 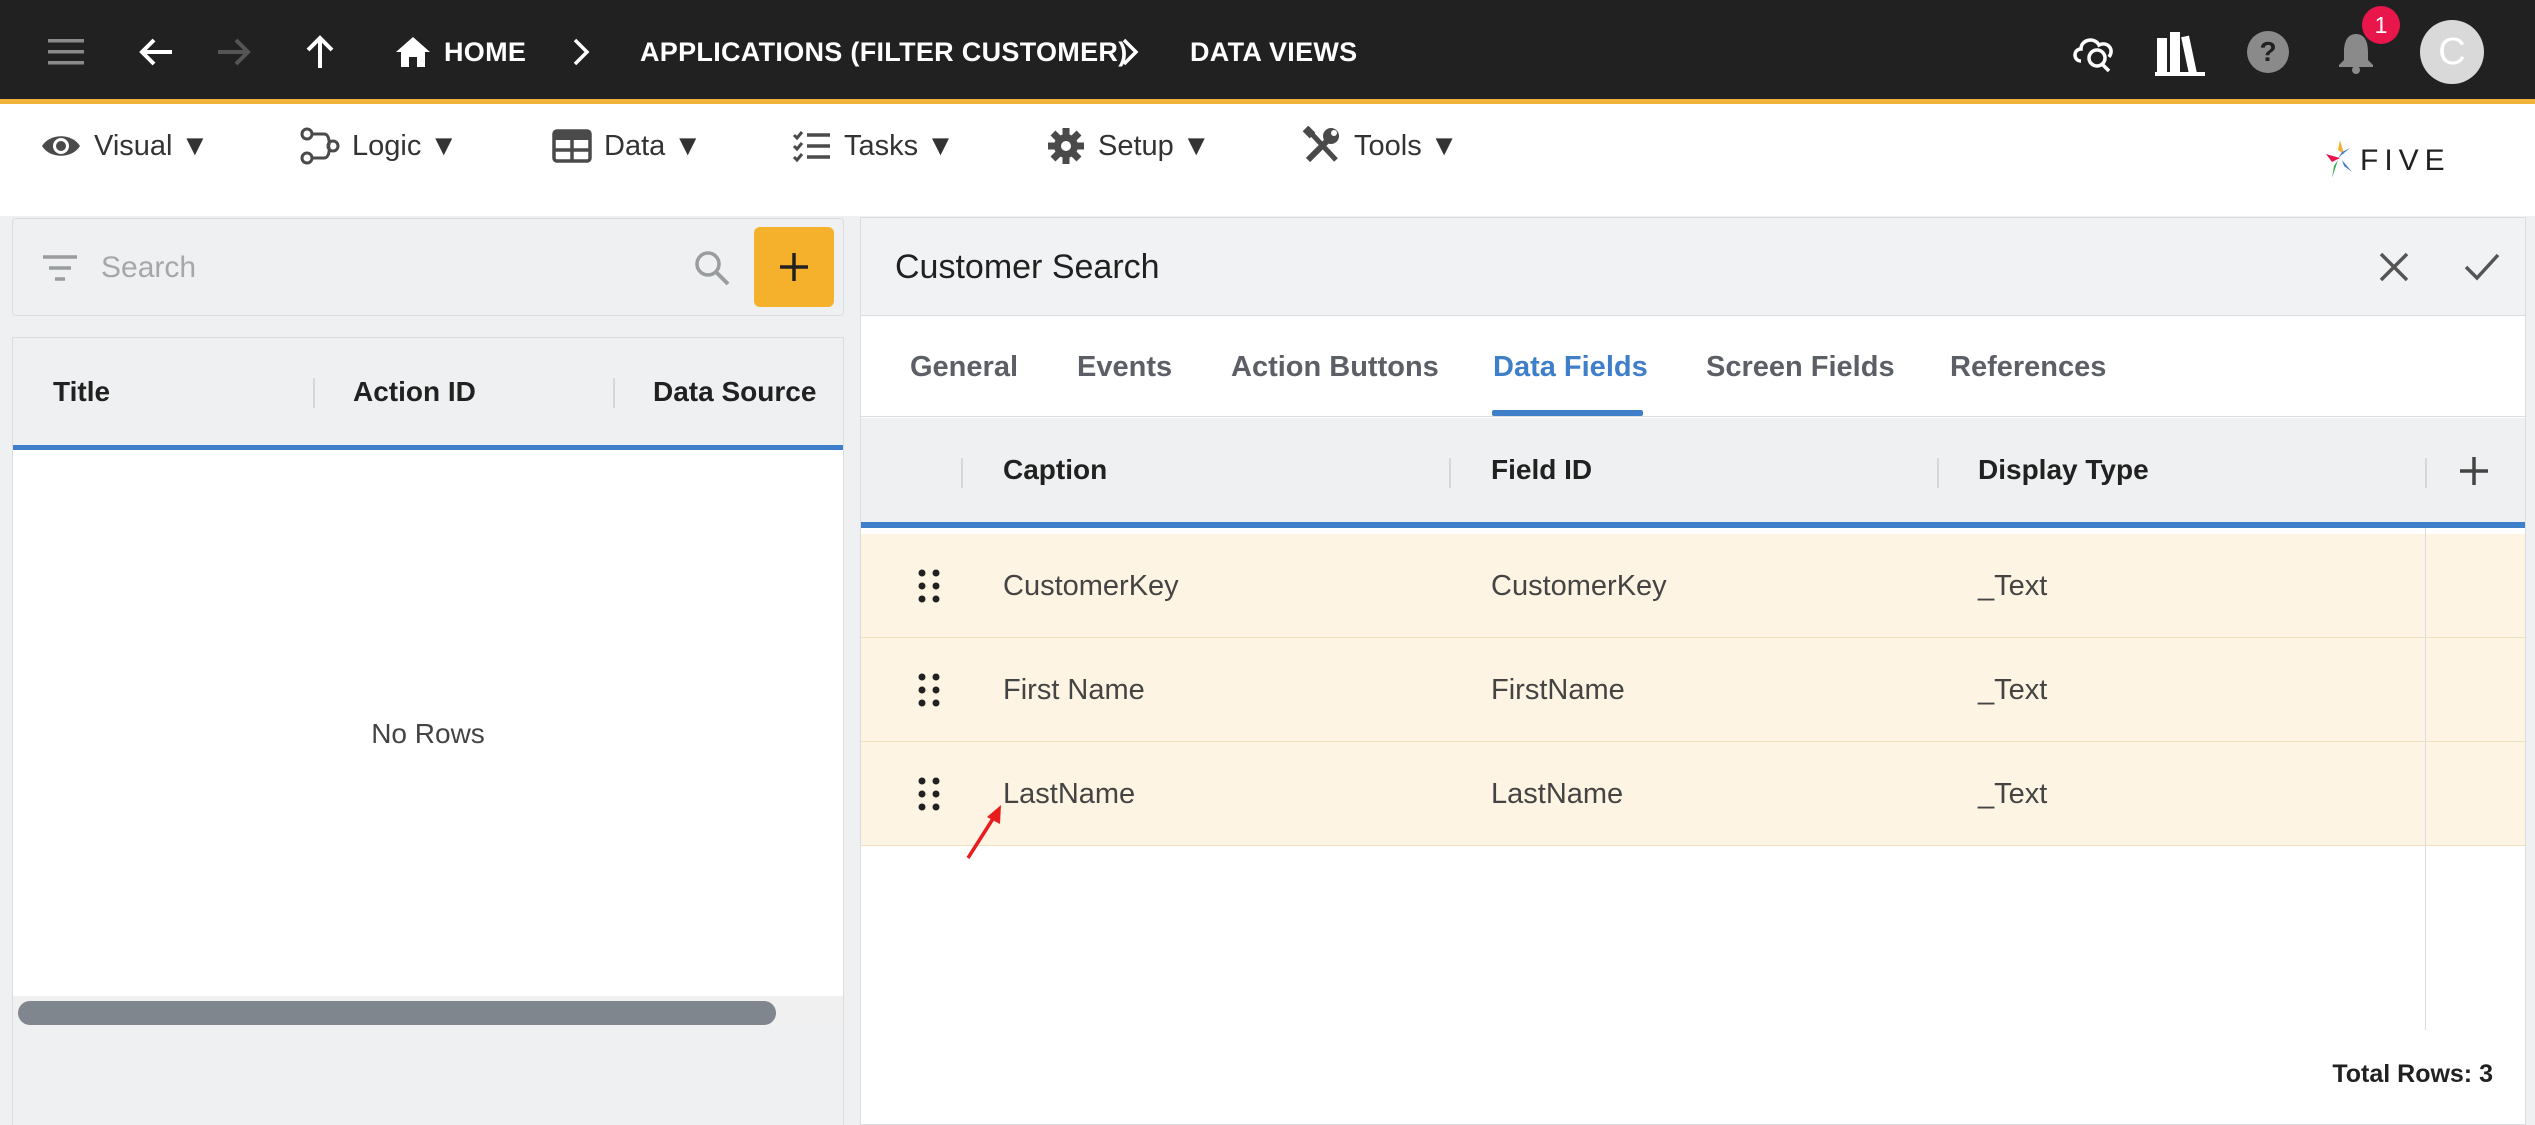 What do you see at coordinates (428, 1075) in the screenshot?
I see `left-list-footer` at bounding box center [428, 1075].